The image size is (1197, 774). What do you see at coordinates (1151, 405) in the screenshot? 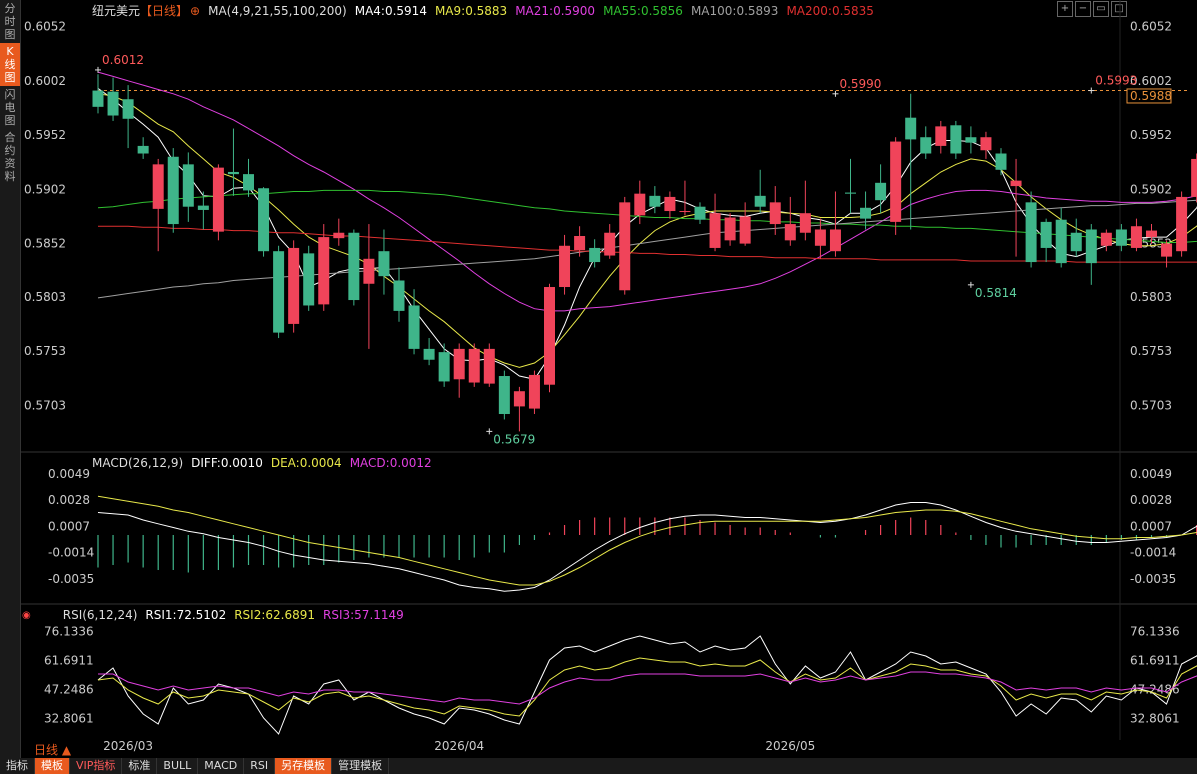
I see `right-price-tick: 0.5703` at bounding box center [1151, 405].